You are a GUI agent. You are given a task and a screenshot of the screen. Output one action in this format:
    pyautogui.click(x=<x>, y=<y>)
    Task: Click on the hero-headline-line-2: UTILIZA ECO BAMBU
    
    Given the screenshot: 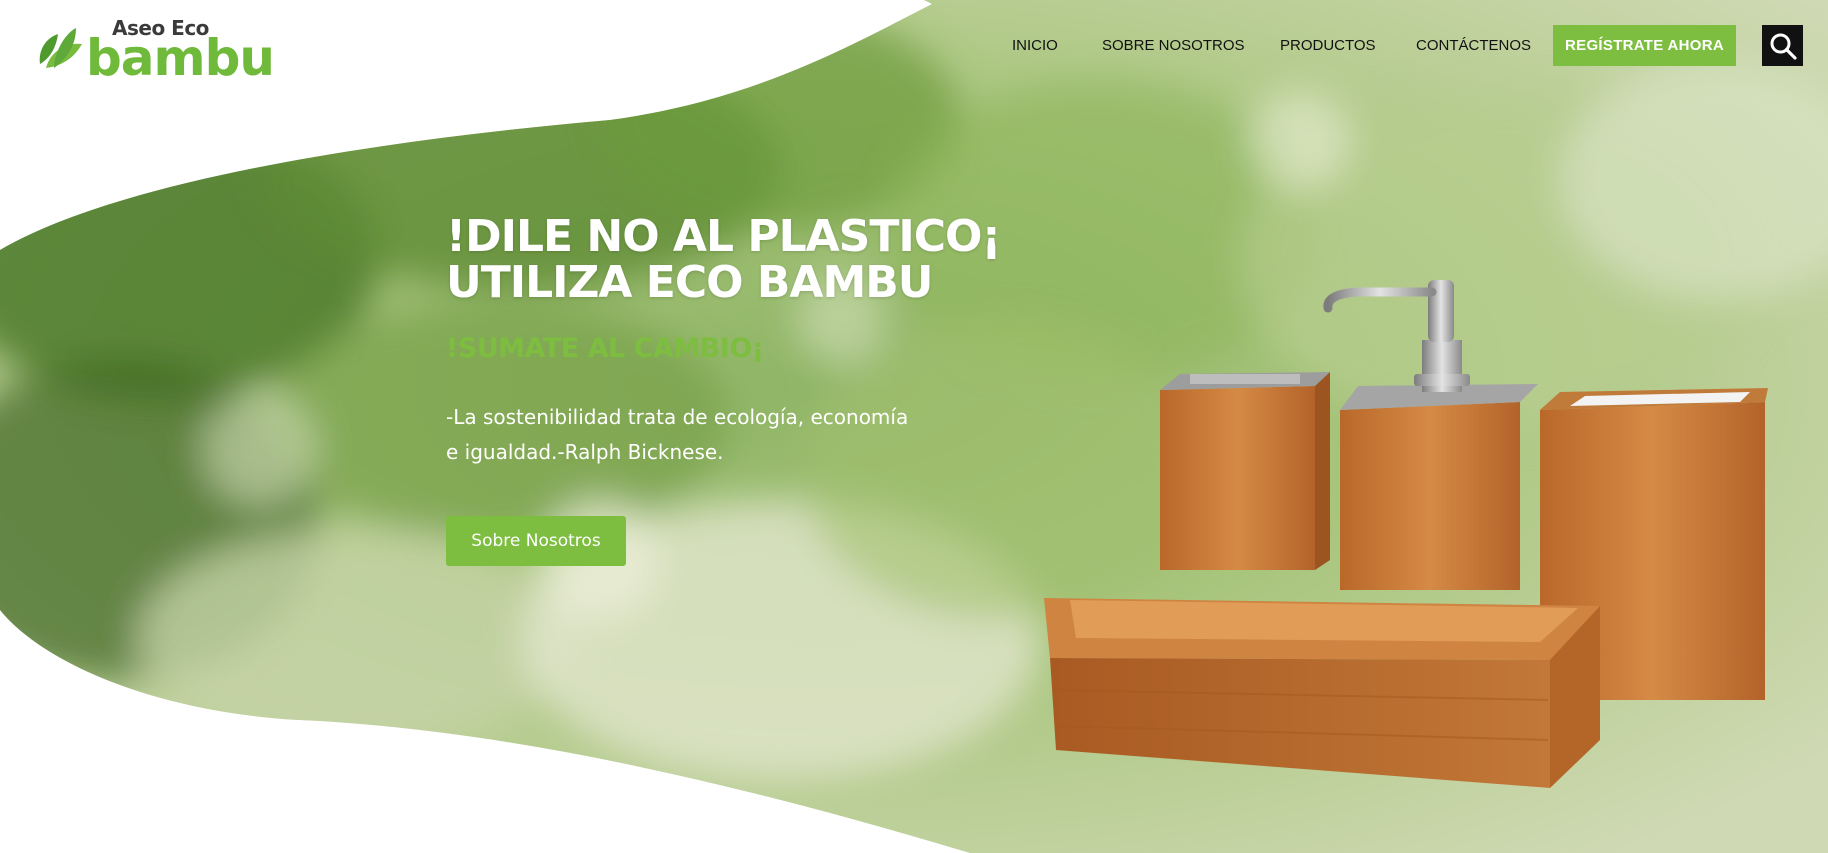 What is the action you would take?
    pyautogui.click(x=690, y=282)
    